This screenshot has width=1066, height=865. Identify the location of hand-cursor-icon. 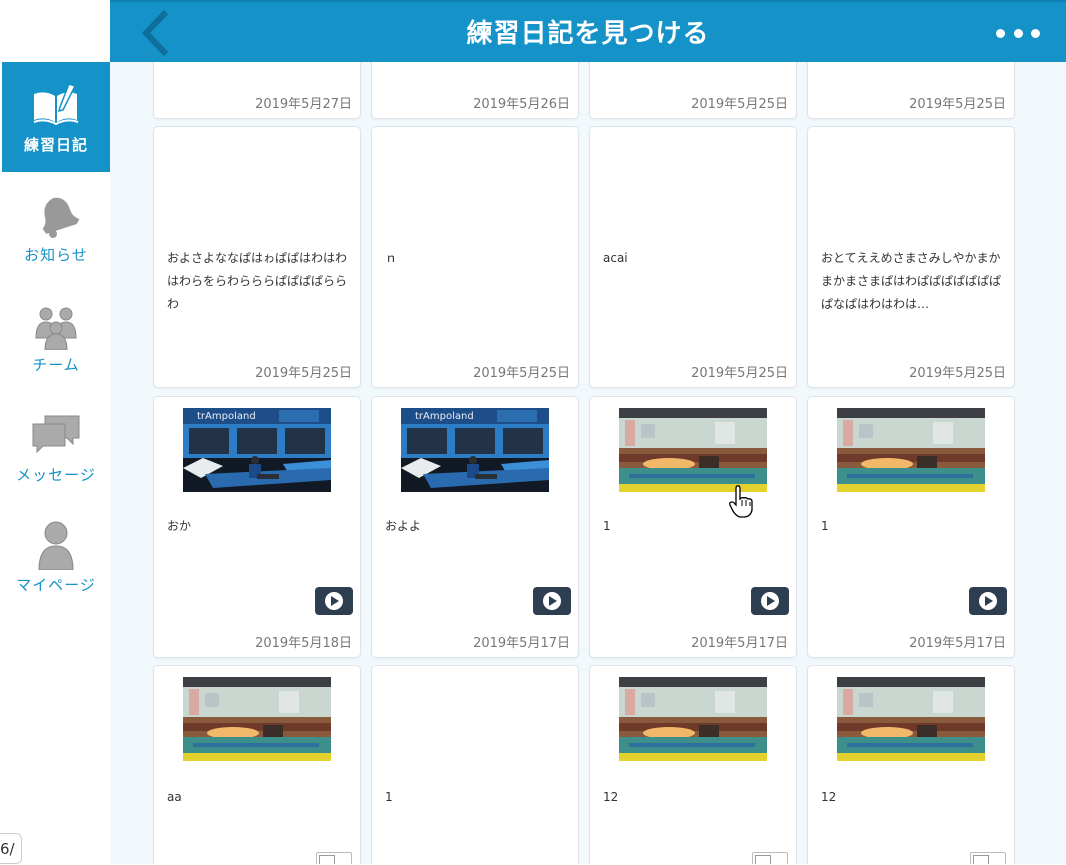
(741, 501).